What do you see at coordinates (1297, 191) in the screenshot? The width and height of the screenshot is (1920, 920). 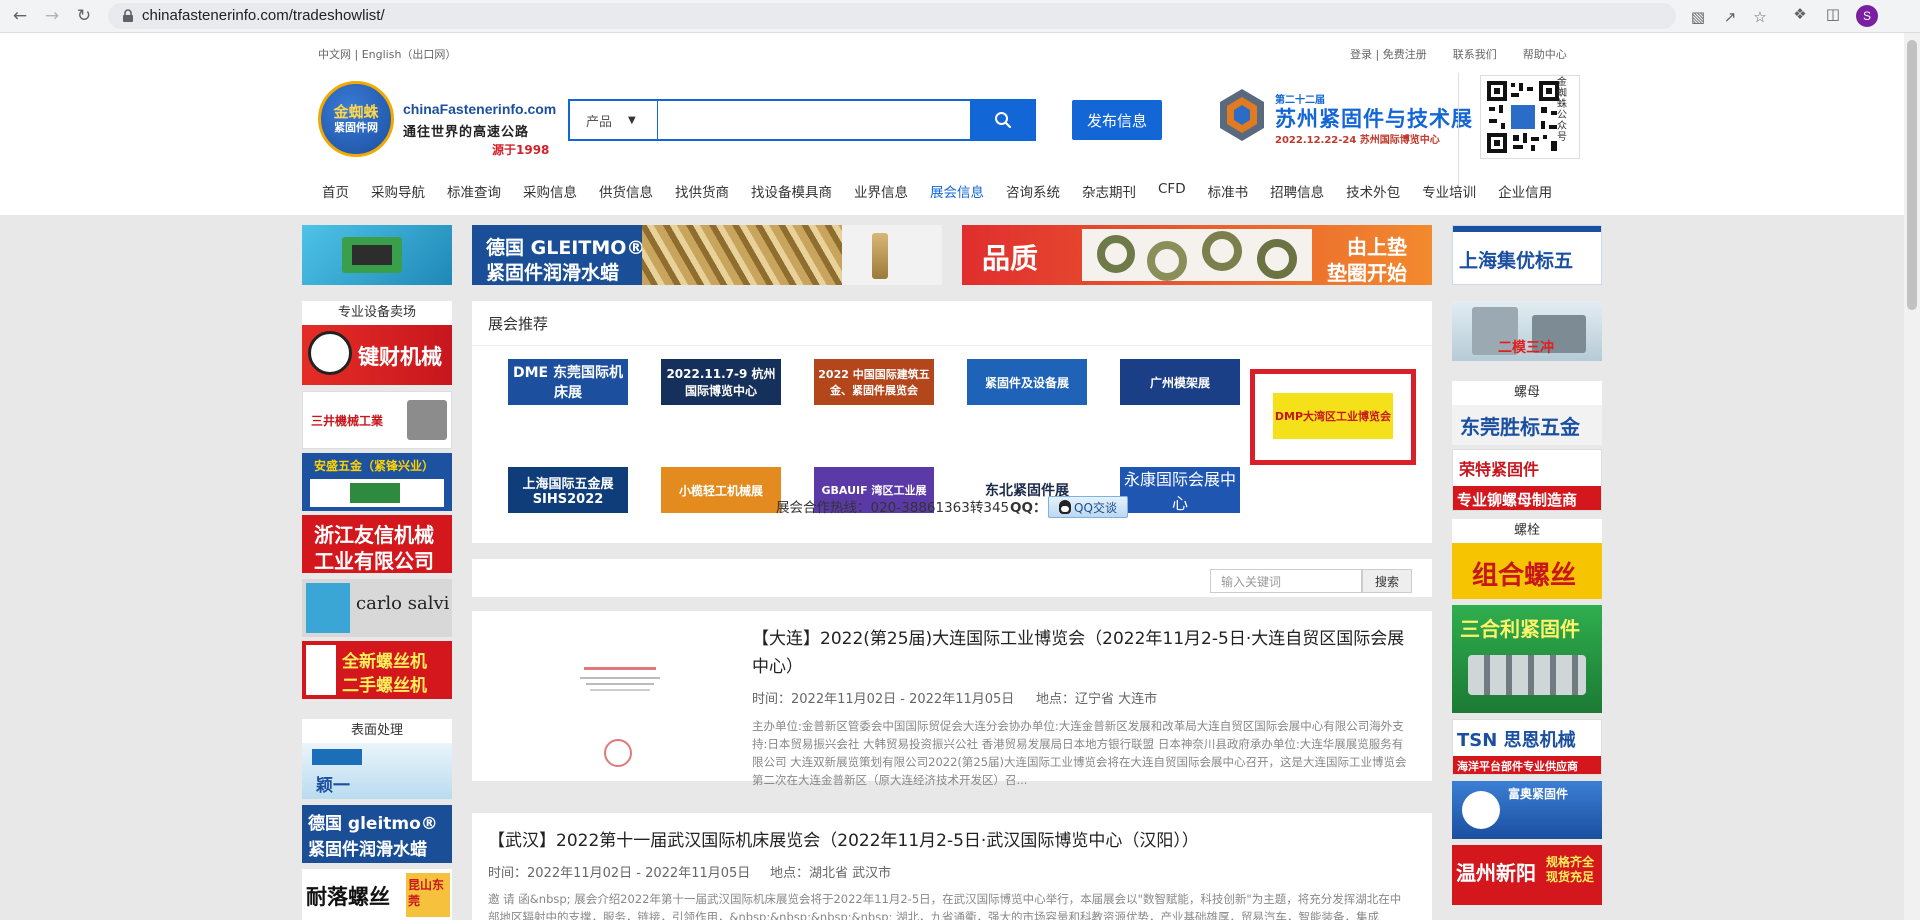 I see `nav-item-13: 招聘信息` at bounding box center [1297, 191].